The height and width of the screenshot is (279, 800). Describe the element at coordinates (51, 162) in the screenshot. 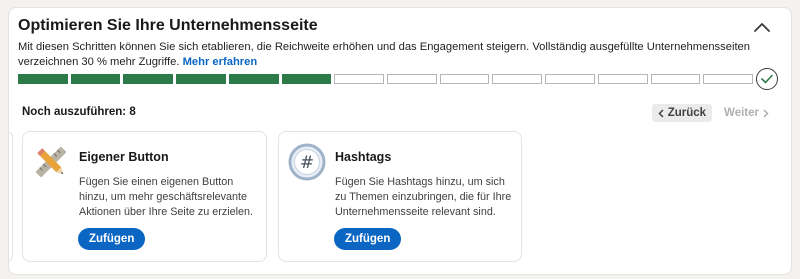

I see `ruler-pencil-icon` at that location.